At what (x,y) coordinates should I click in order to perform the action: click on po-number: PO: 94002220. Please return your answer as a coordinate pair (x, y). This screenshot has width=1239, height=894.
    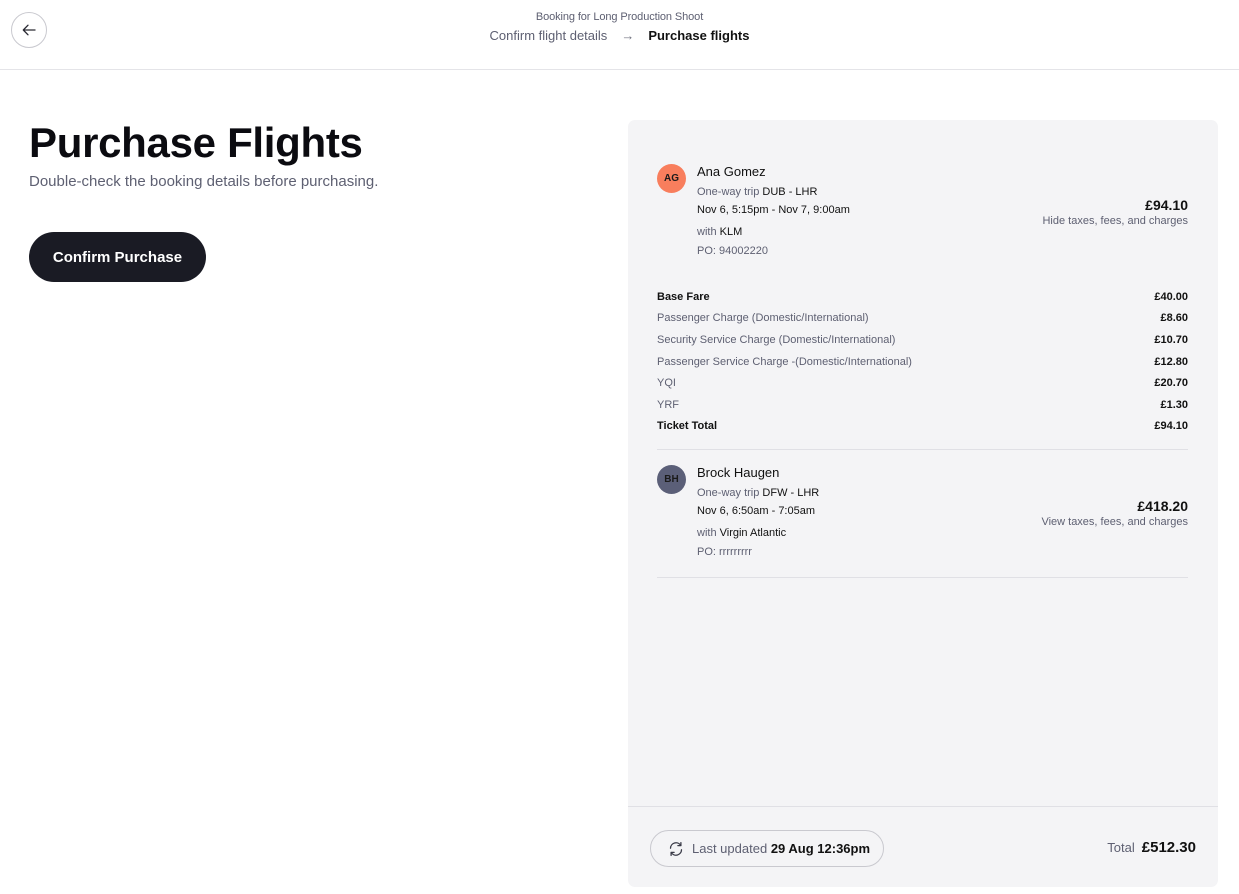
    Looking at the image, I should click on (732, 251).